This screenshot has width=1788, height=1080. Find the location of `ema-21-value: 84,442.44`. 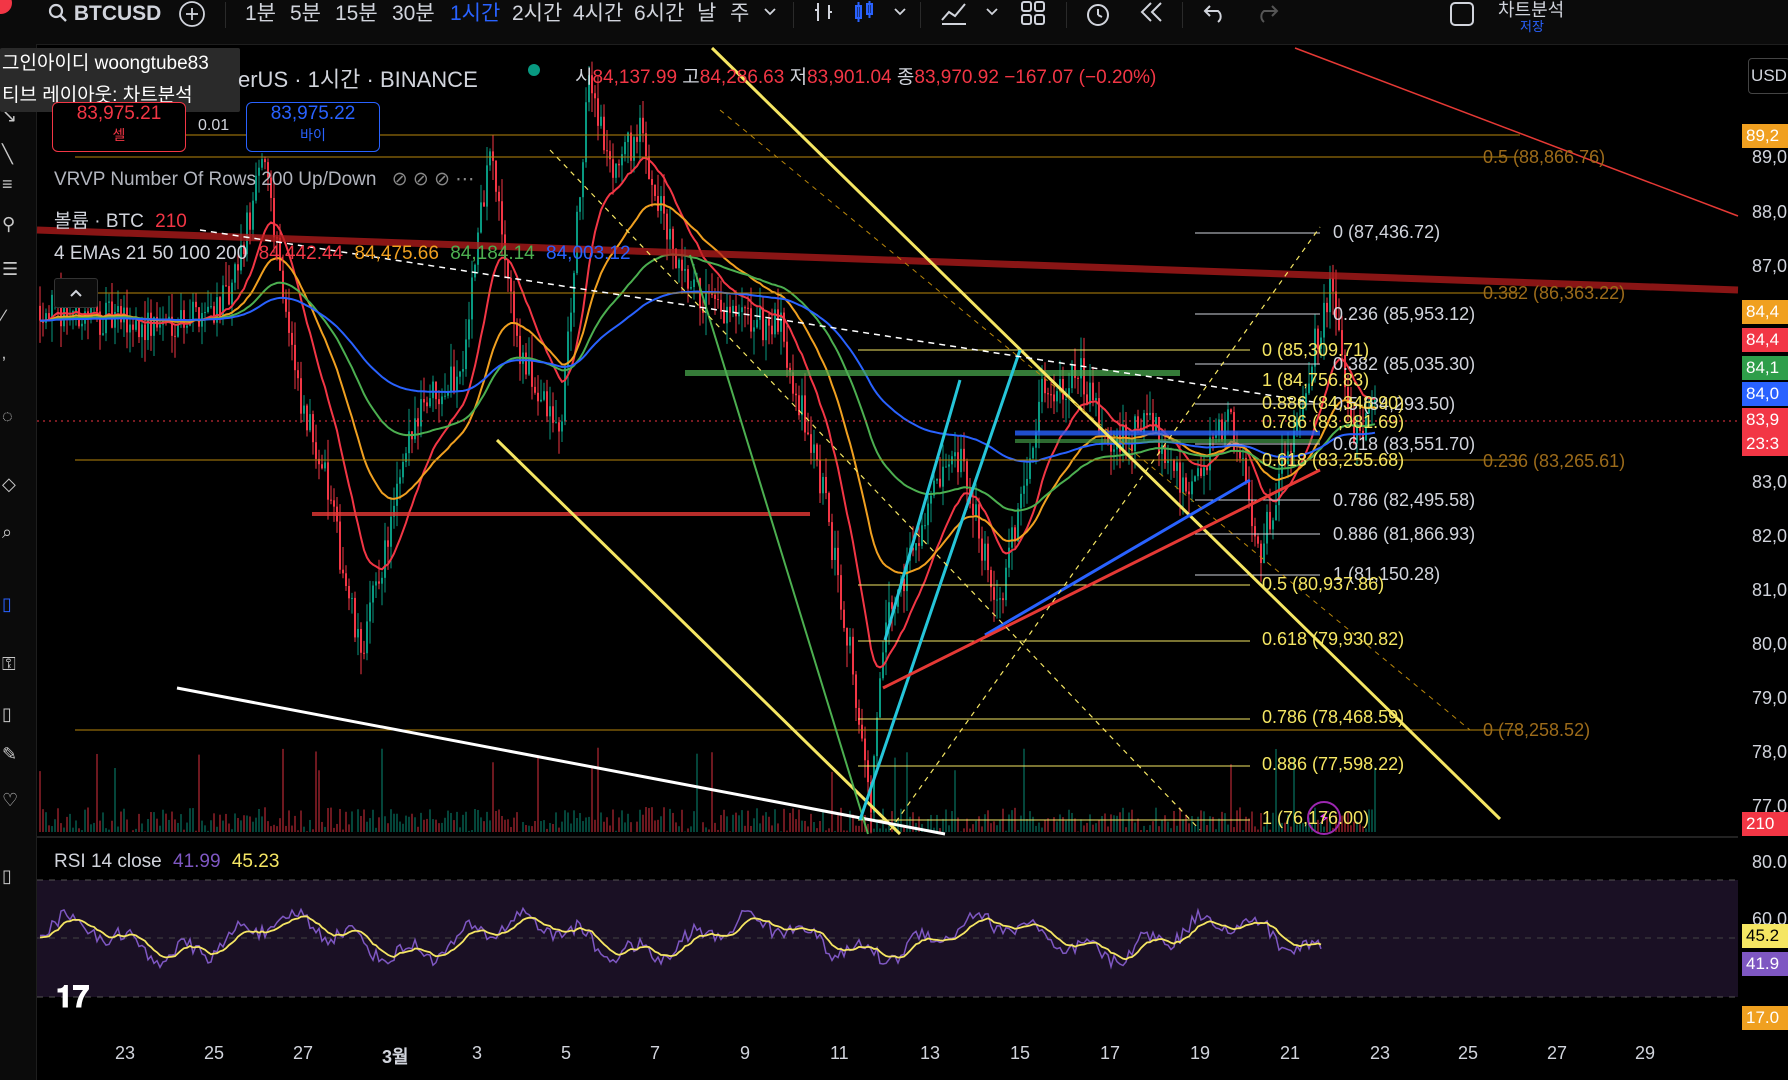

ema-21-value: 84,442.44 is located at coordinates (301, 253).